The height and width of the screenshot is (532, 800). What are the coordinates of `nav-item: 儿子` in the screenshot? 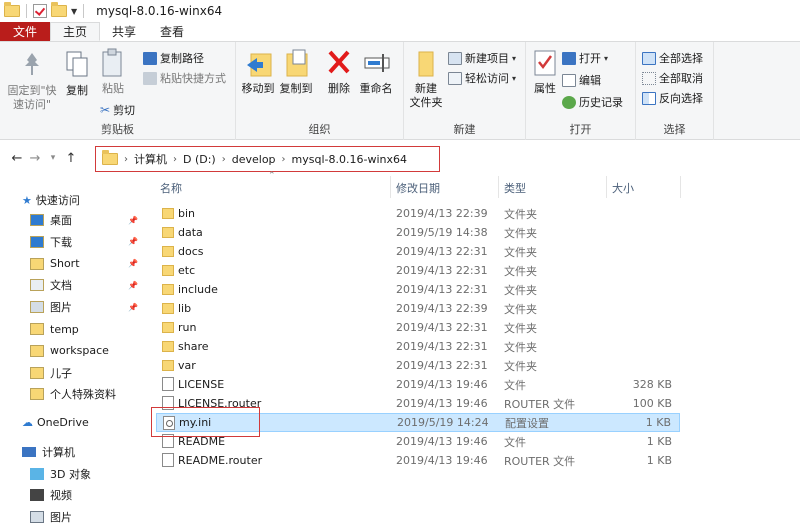 It's located at (73, 373).